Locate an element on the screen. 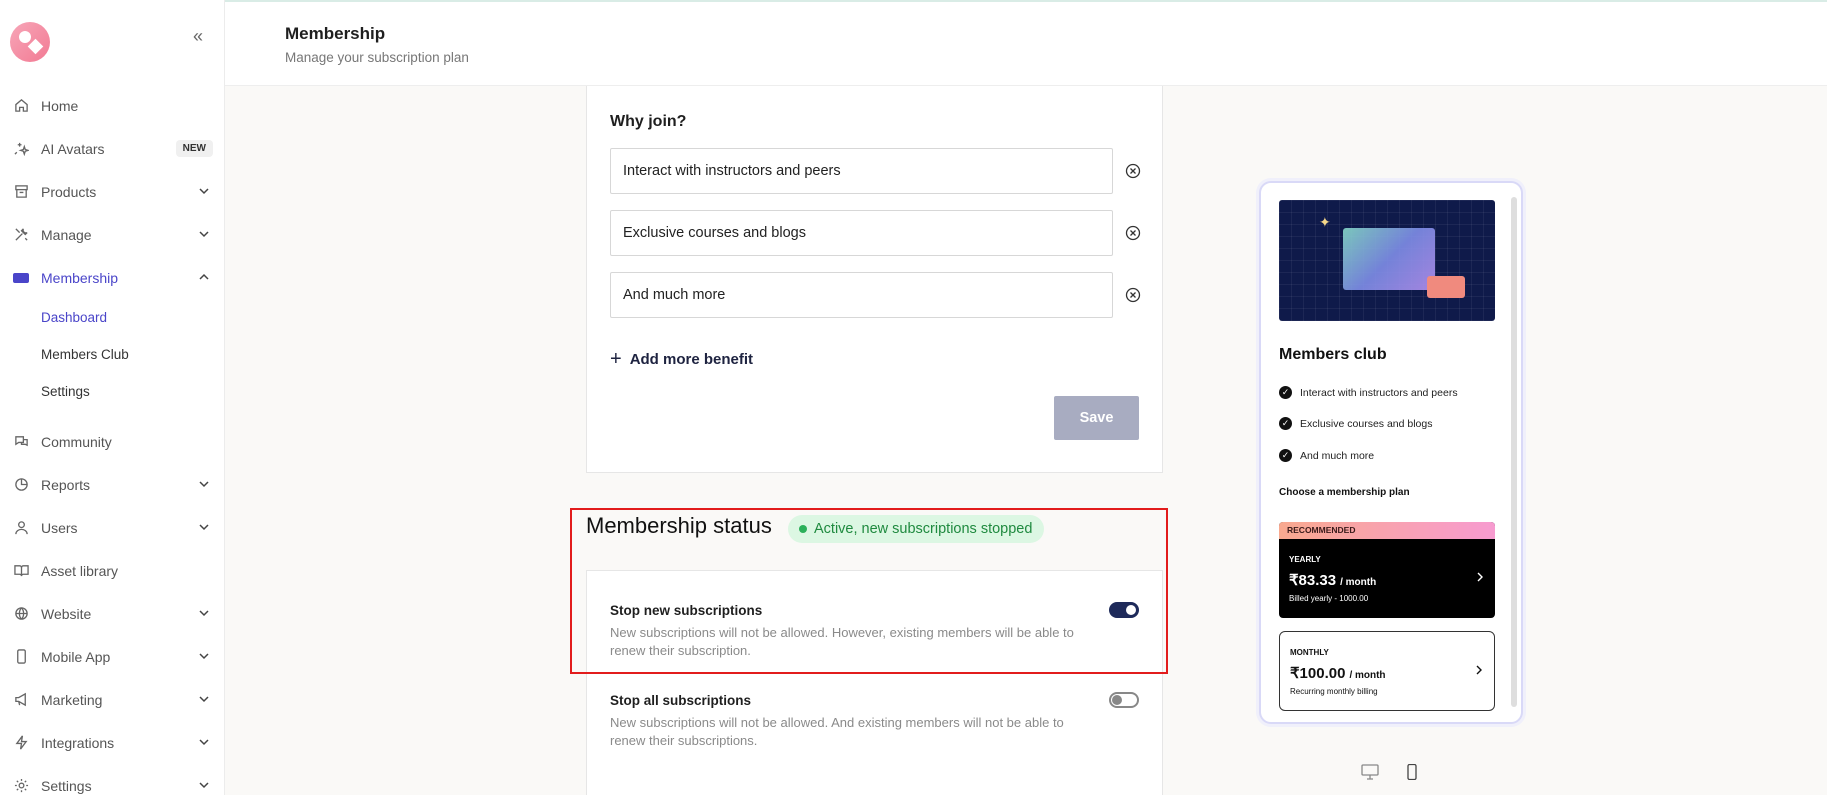 This screenshot has height=795, width=1827. sidebar-item-label: Membership is located at coordinates (80, 277).